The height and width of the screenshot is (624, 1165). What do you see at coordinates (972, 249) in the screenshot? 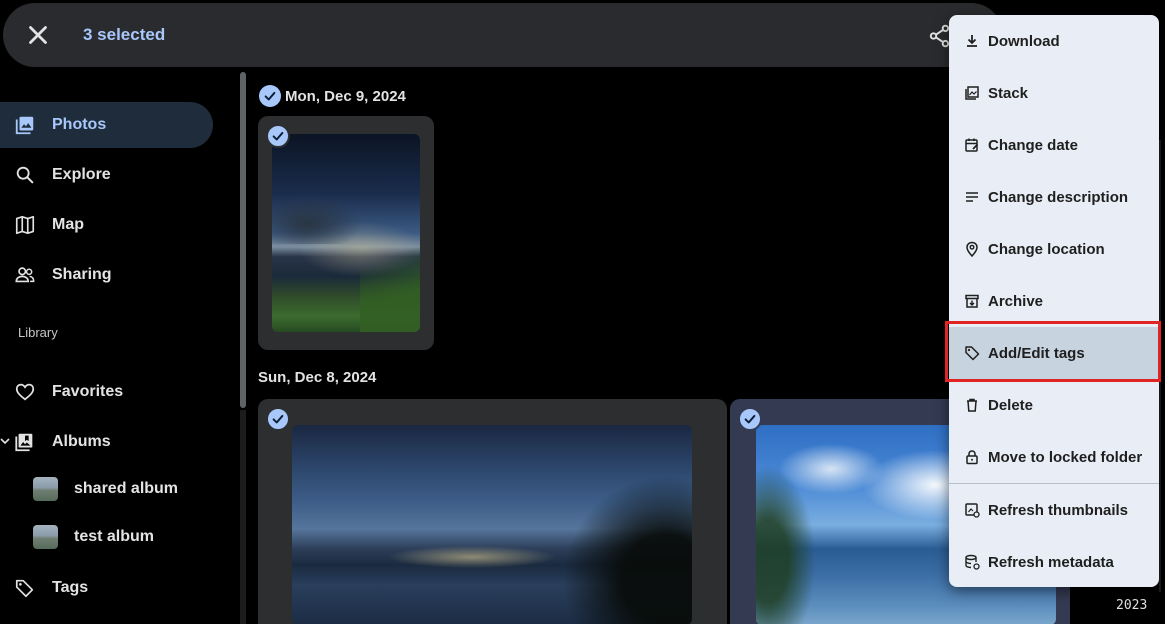
I see `location-icon` at bounding box center [972, 249].